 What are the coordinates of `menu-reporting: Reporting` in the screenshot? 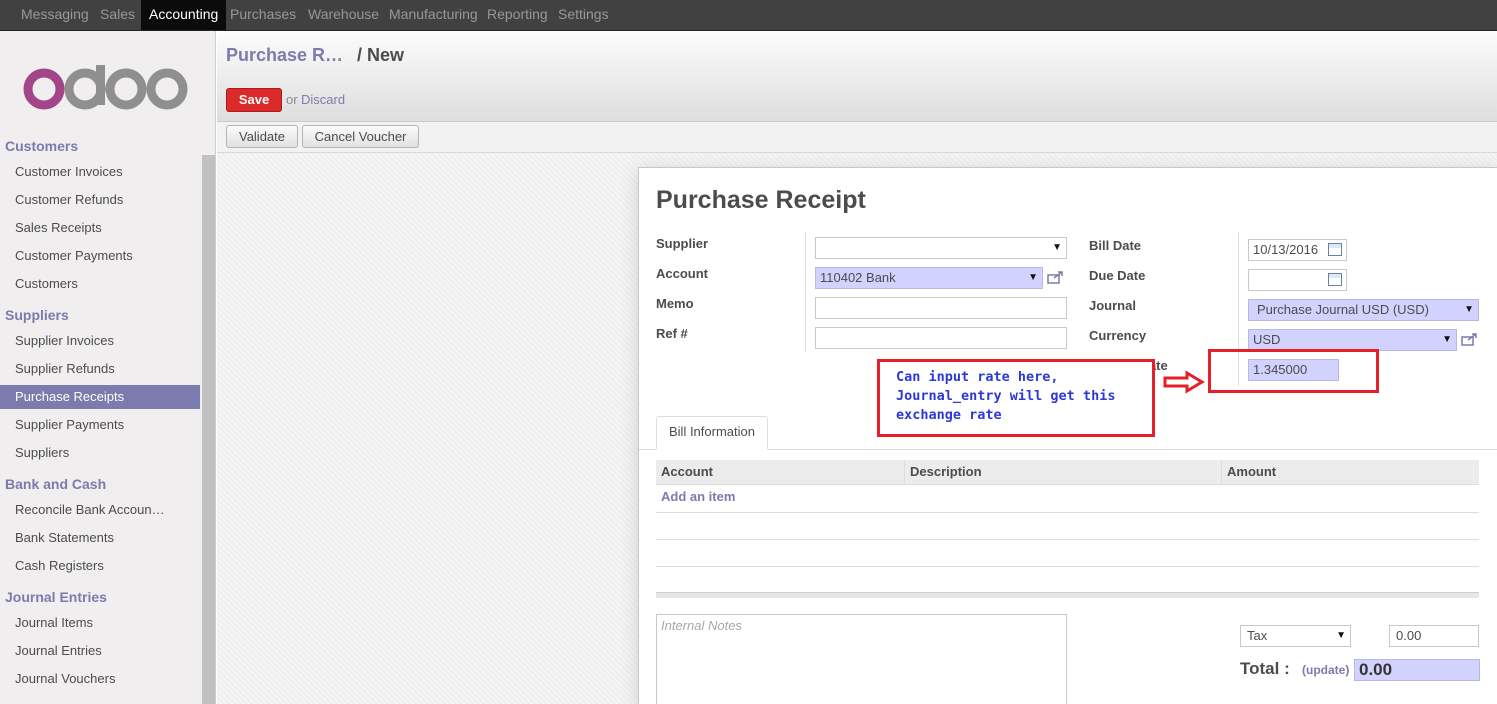 It's located at (517, 15).